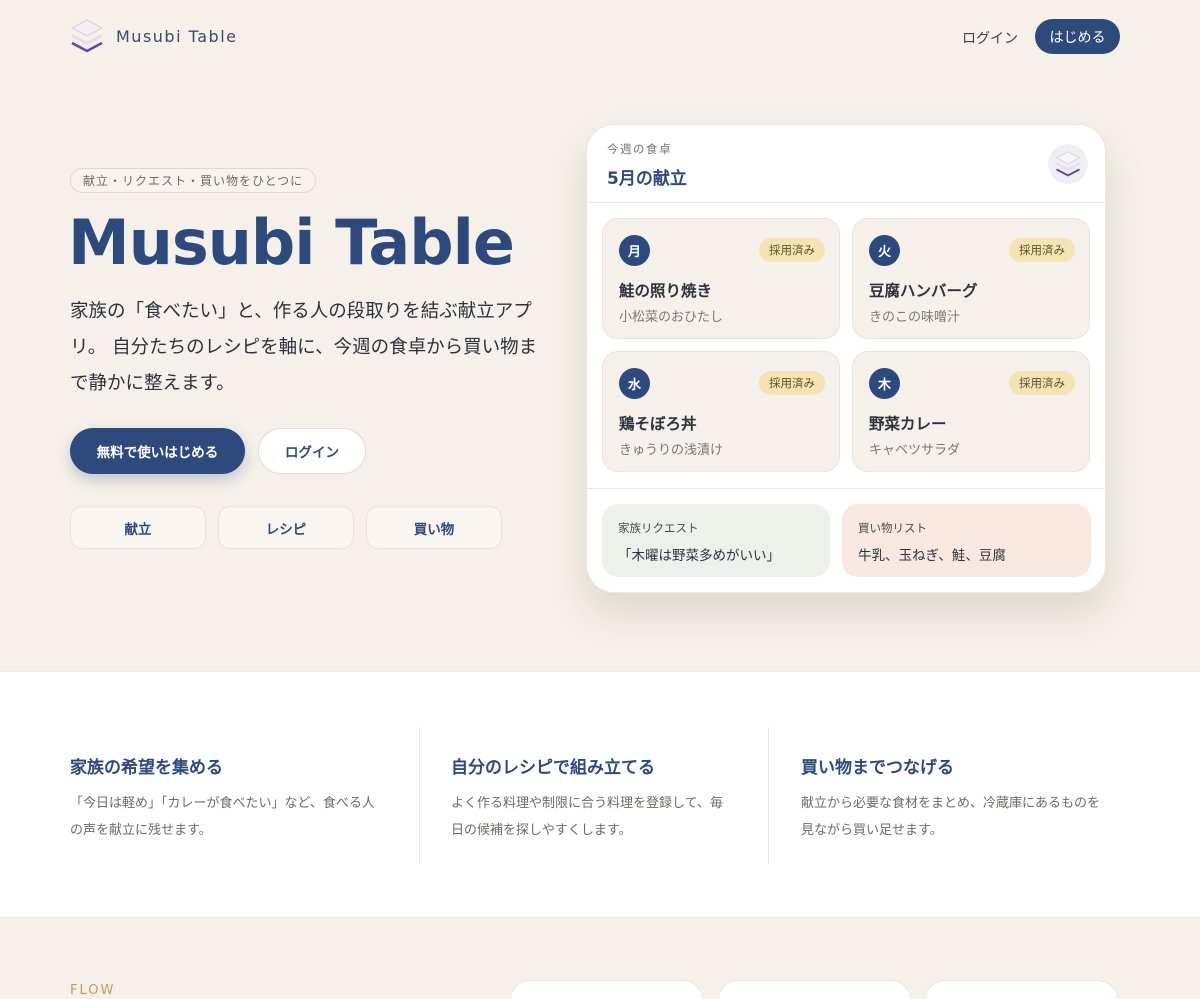 The image size is (1200, 999). Describe the element at coordinates (932, 556) in the screenshot. I see `shopping-text: 牛乳、玉ねぎ、鮭、豆腐` at that location.